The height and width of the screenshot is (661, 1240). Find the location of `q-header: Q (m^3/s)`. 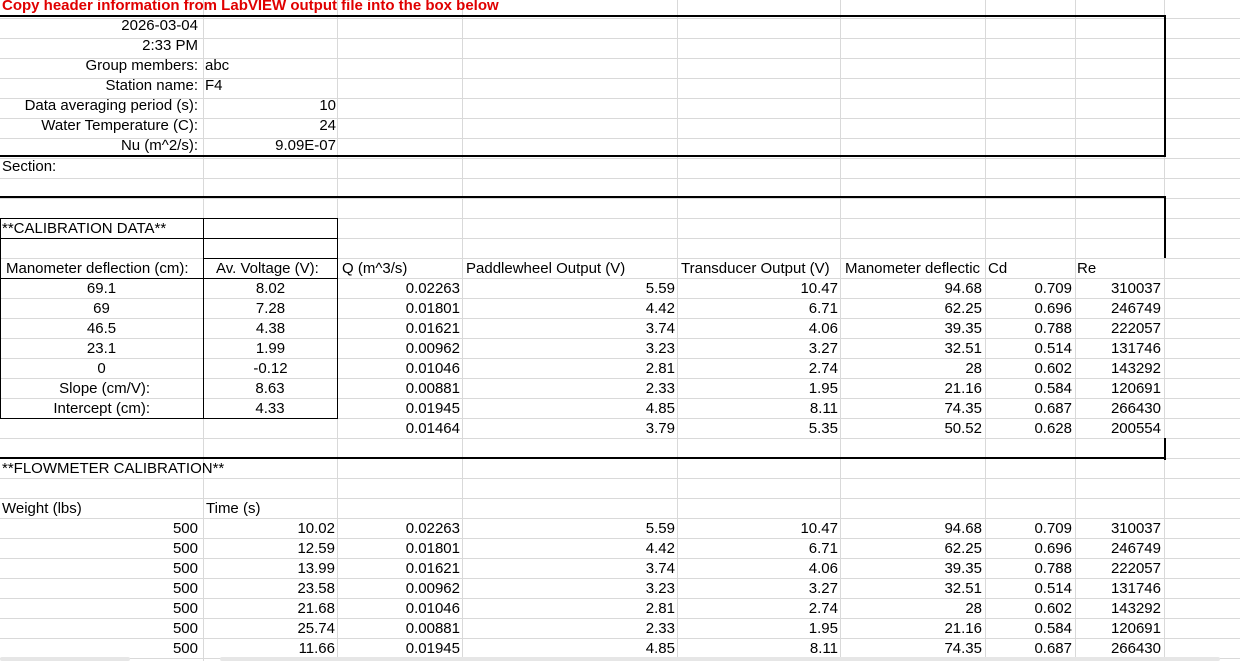

q-header: Q (m^3/s) is located at coordinates (374, 269).